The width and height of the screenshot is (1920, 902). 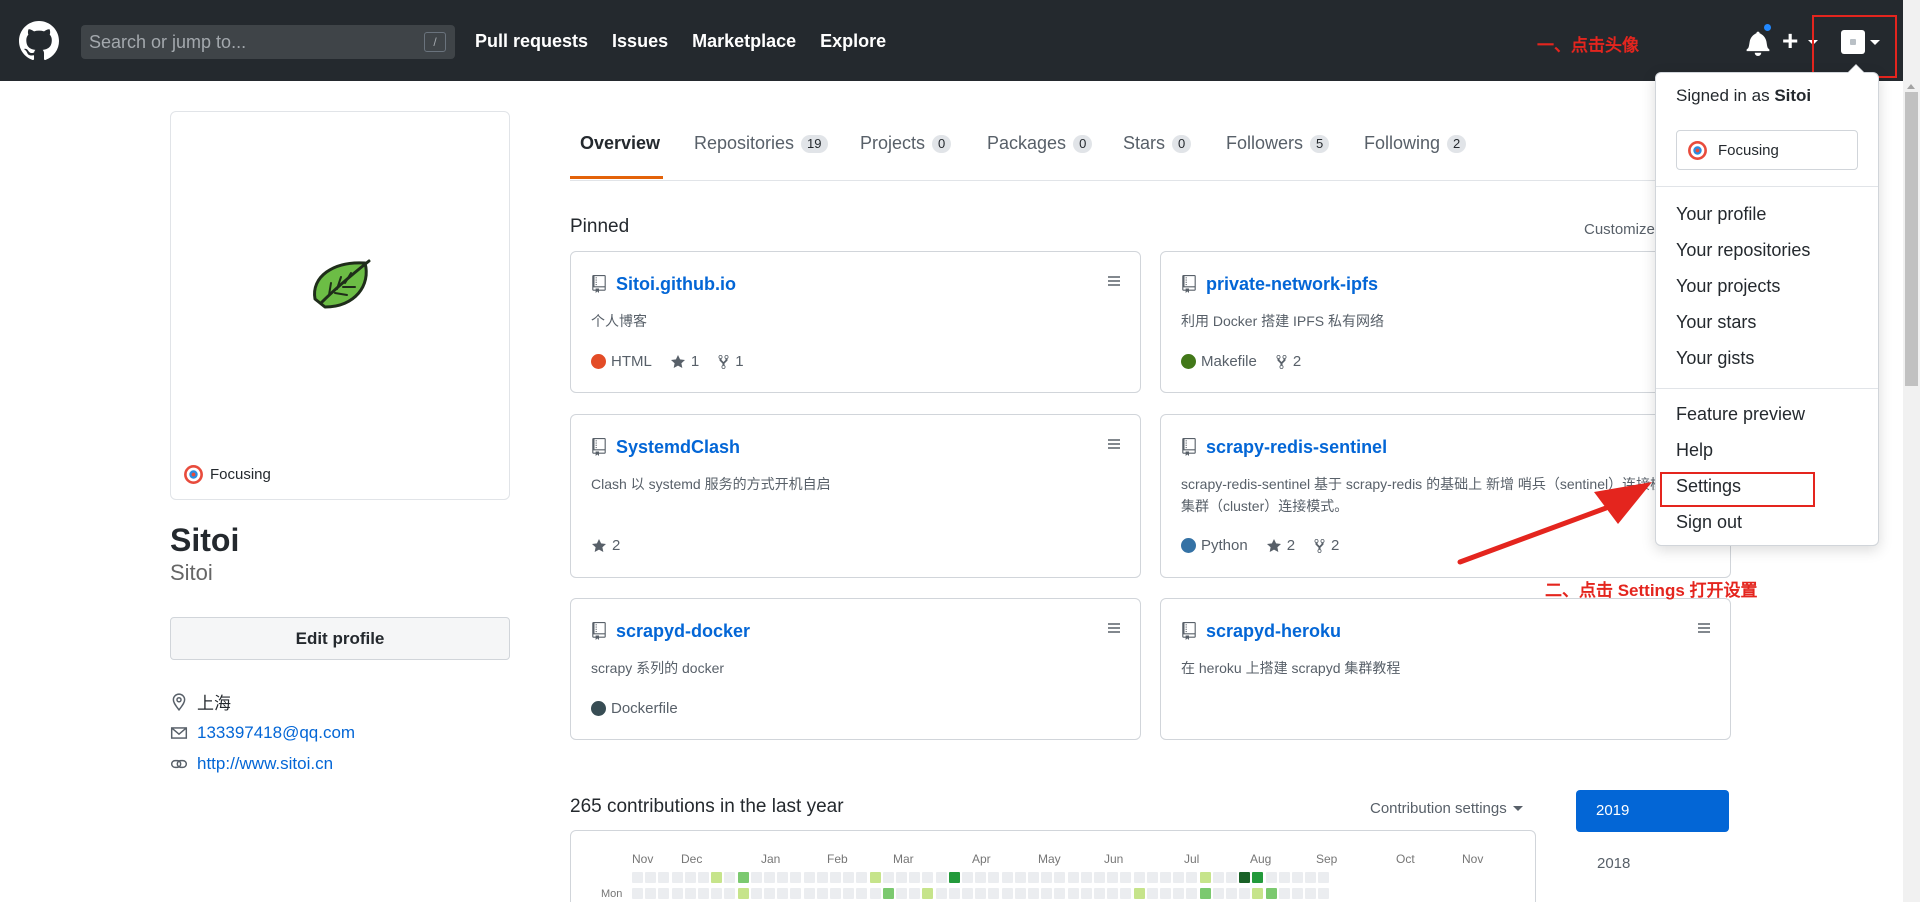 What do you see at coordinates (1694, 450) in the screenshot?
I see `menu-help: Help` at bounding box center [1694, 450].